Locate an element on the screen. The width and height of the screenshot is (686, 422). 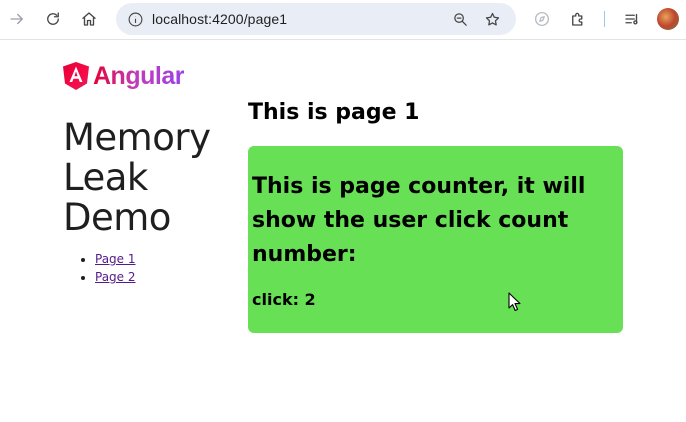
toolbar-separator is located at coordinates (604, 19).